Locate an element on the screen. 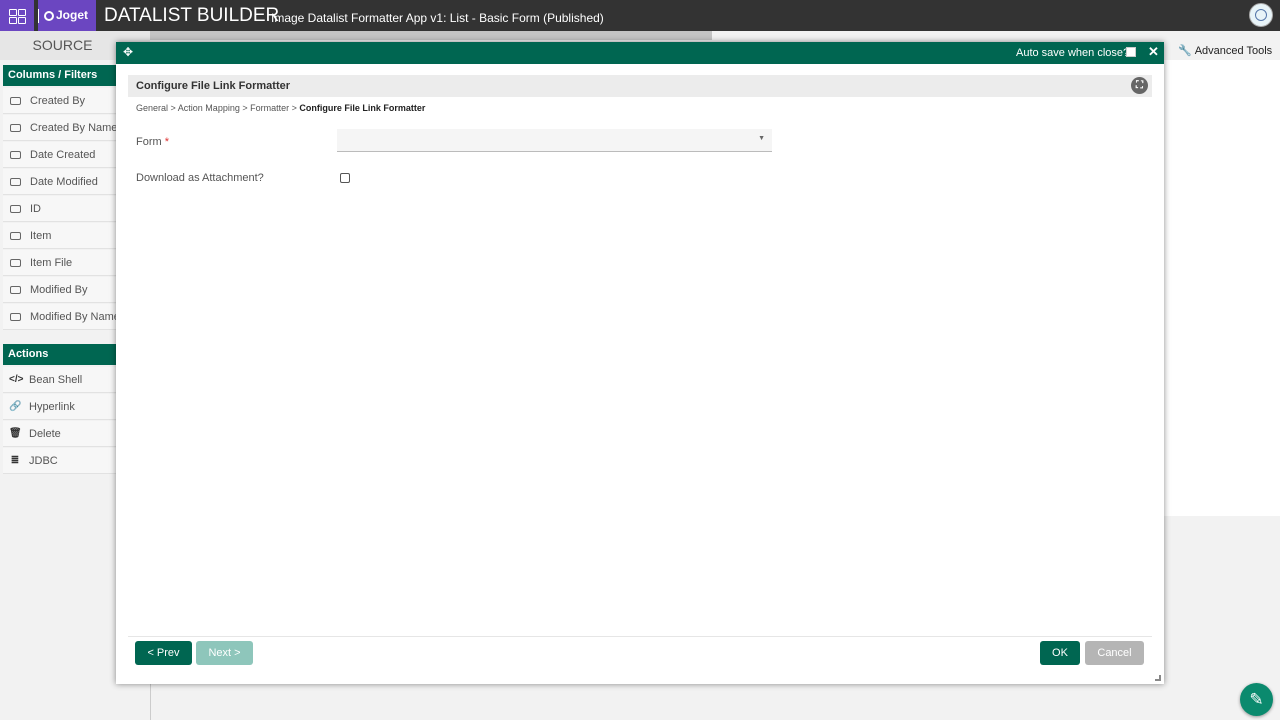  dialog-section-header: Configure File Link Formatter ⛶ is located at coordinates (640, 86).